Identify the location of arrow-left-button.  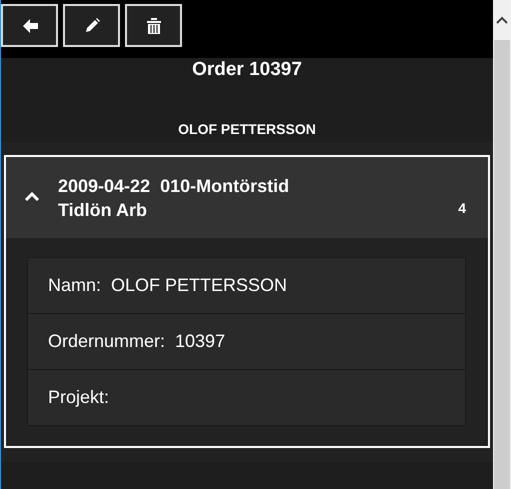
(29, 25).